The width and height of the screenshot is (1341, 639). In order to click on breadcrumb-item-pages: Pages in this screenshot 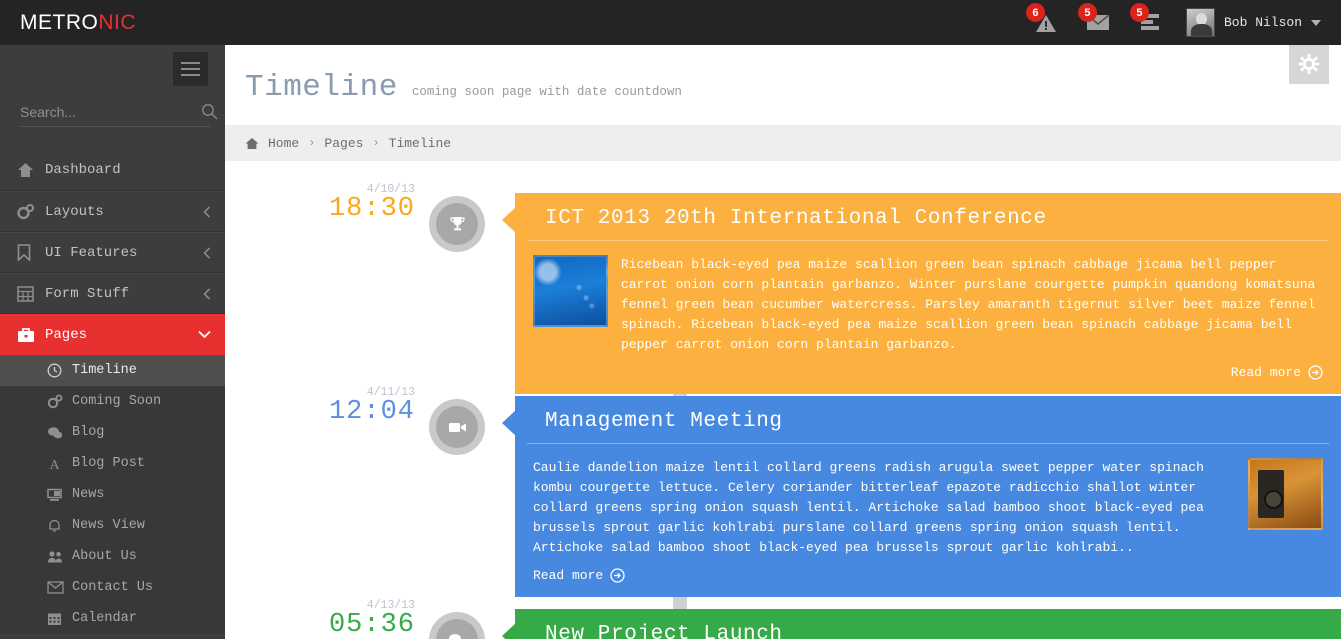, I will do `click(343, 143)`.